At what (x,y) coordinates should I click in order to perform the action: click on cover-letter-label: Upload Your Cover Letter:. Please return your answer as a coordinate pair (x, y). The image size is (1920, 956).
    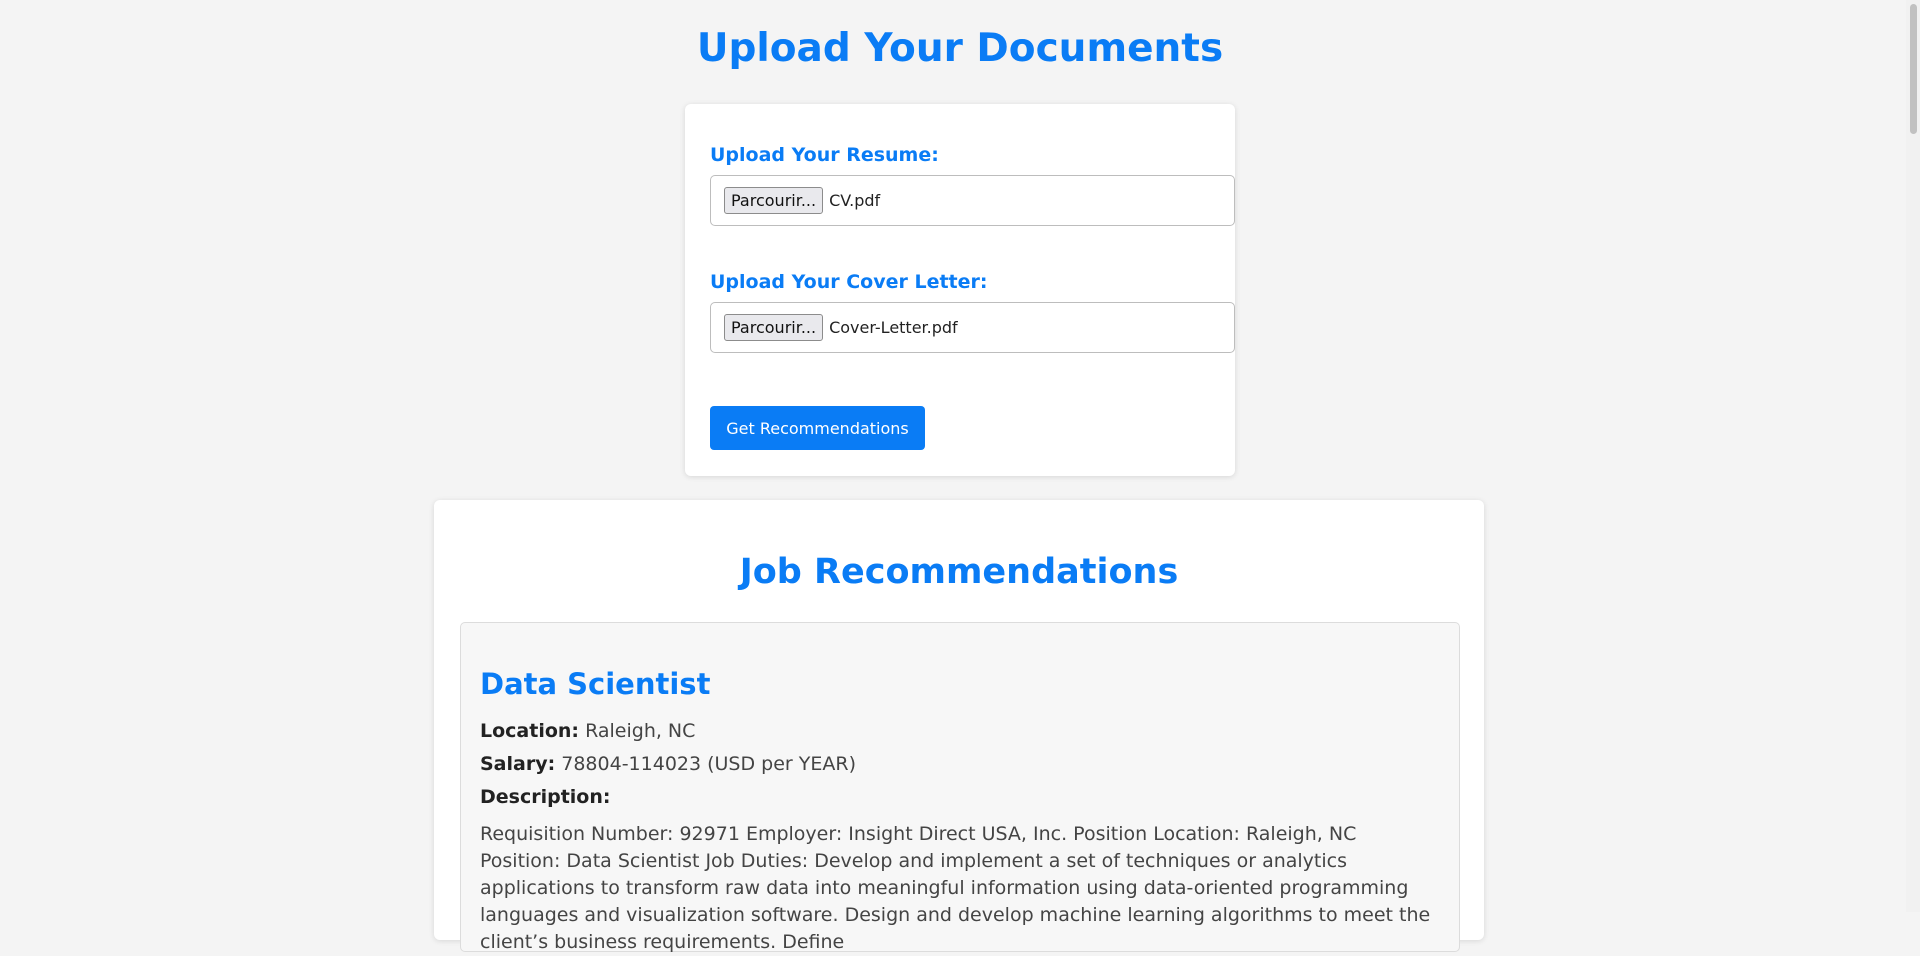
    Looking at the image, I should click on (849, 282).